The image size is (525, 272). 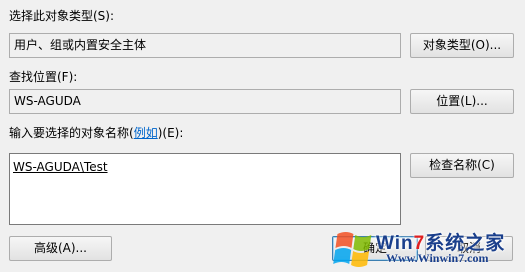 I want to click on object-type-field: 用户、组或内置安全主体, so click(x=205, y=45).